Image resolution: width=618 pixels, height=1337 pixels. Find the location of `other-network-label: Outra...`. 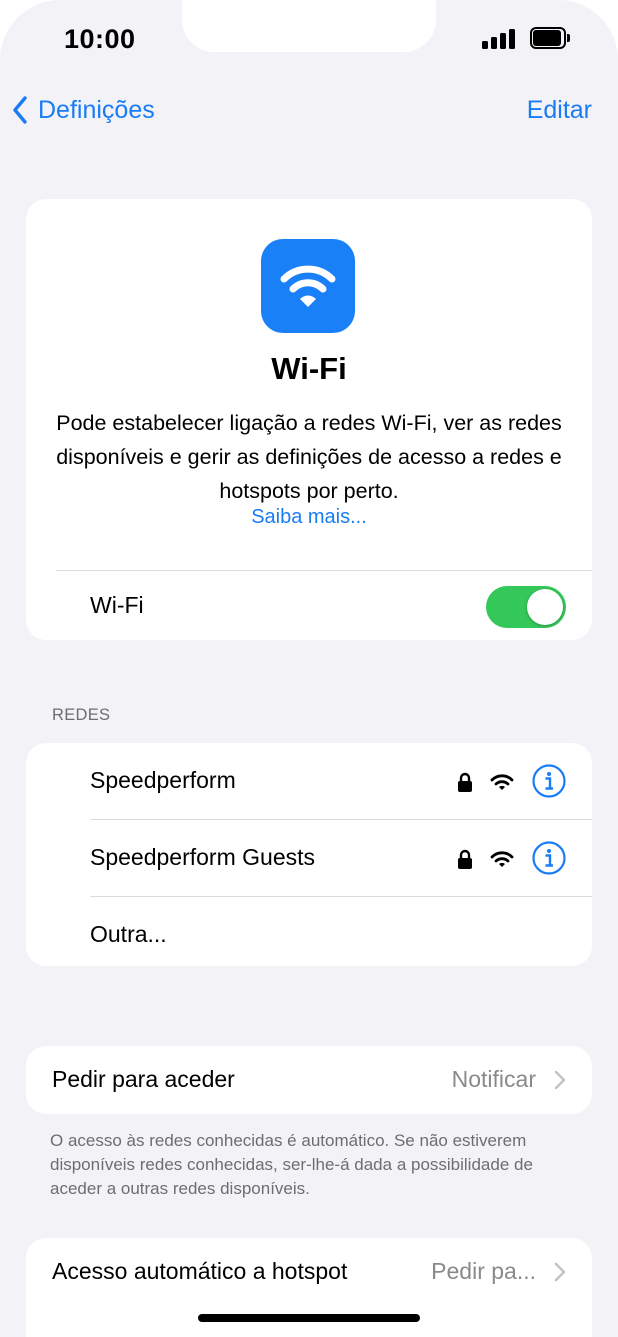

other-network-label: Outra... is located at coordinates (128, 934).